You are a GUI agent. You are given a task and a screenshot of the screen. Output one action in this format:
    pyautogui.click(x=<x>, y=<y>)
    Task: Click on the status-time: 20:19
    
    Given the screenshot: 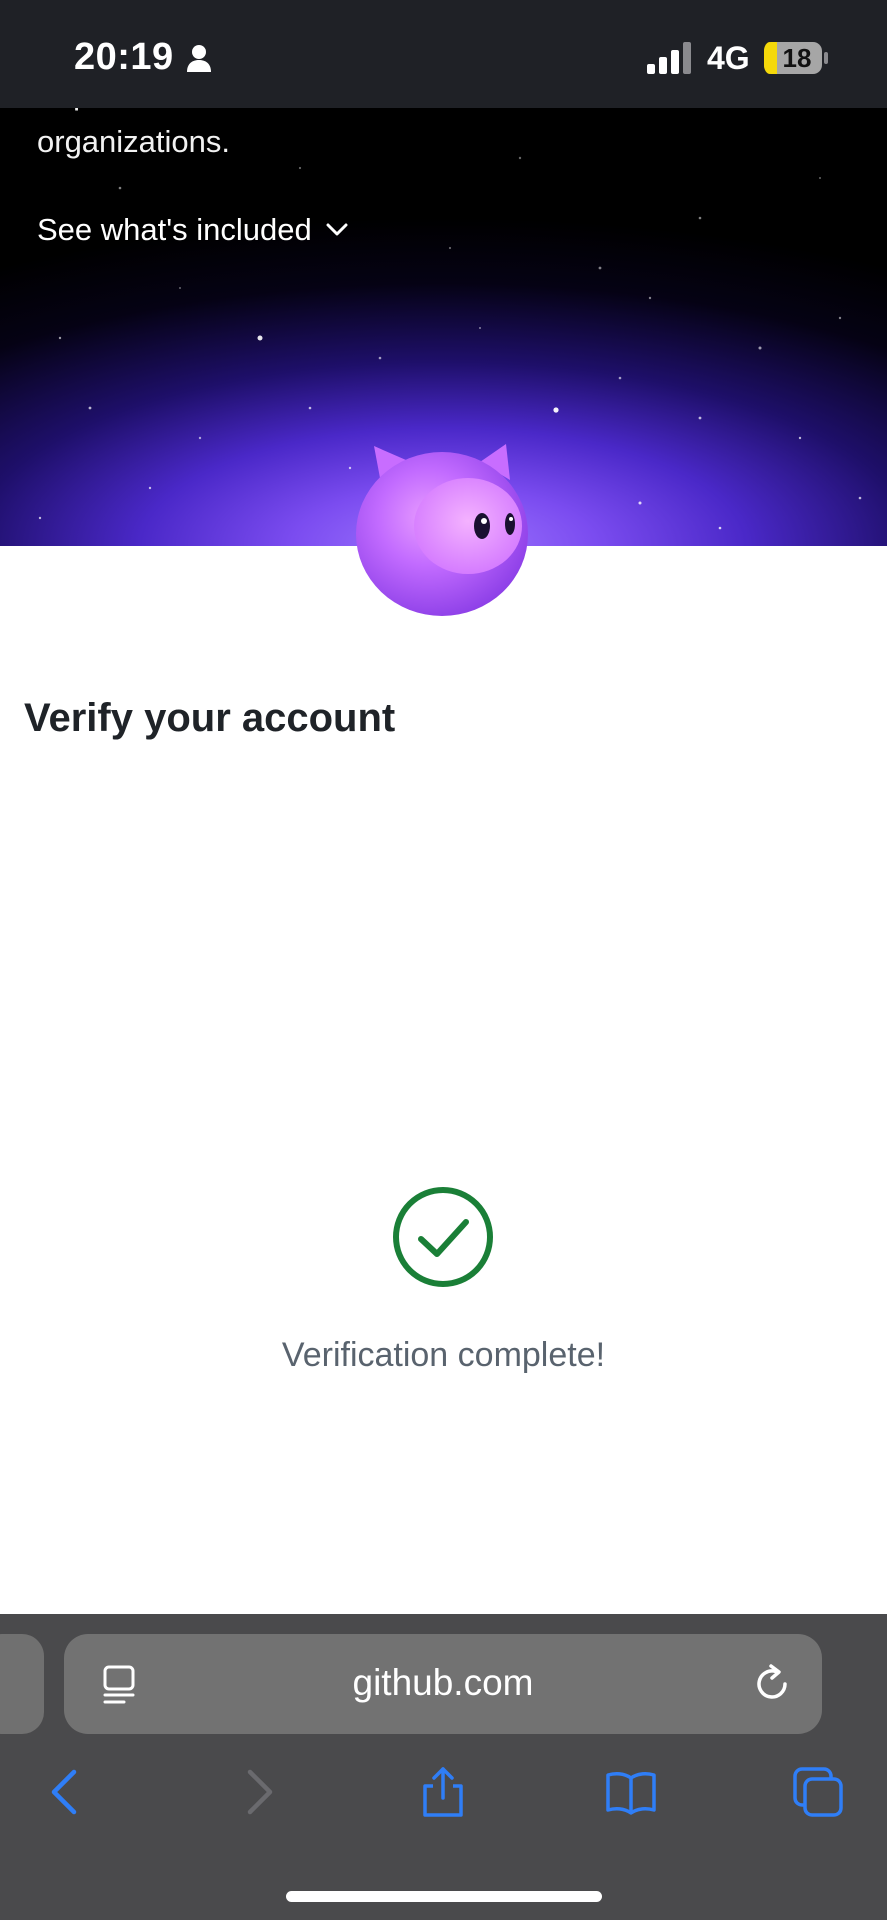 What is the action you would take?
    pyautogui.click(x=124, y=57)
    